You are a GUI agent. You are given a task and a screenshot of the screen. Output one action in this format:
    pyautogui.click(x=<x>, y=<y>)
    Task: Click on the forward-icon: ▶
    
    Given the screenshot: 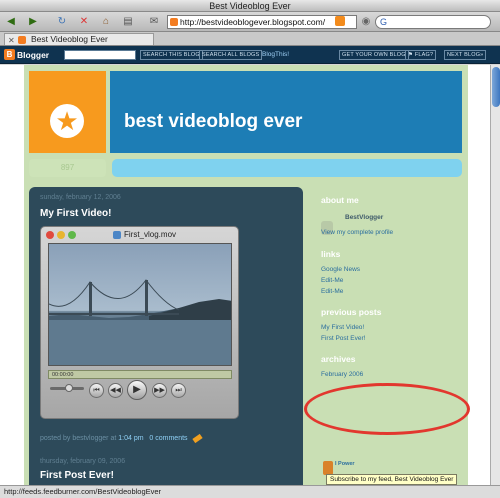 What is the action you would take?
    pyautogui.click(x=33, y=22)
    